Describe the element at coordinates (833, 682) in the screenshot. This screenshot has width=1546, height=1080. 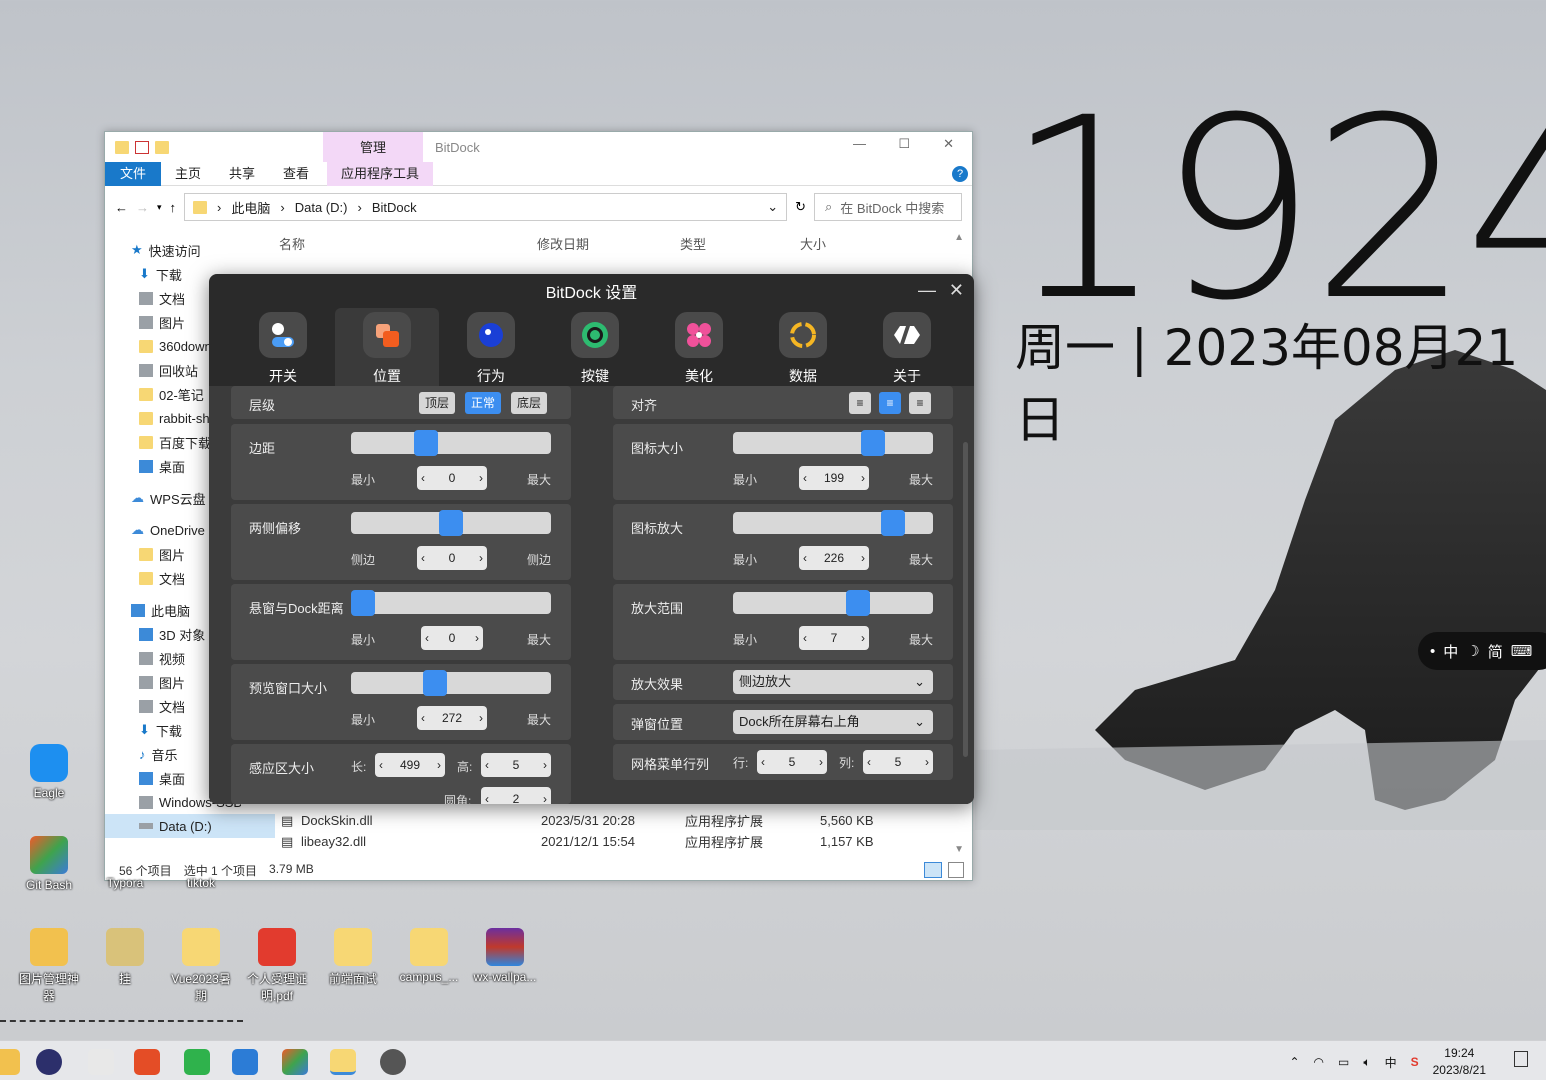
I see `zoom-effect-select: 侧边放大 ⌄` at that location.